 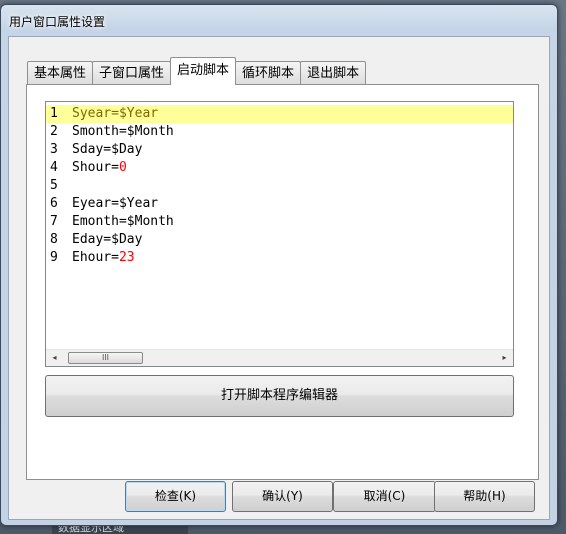 What do you see at coordinates (203, 71) in the screenshot?
I see `tab-startup-script: 启动脚本` at bounding box center [203, 71].